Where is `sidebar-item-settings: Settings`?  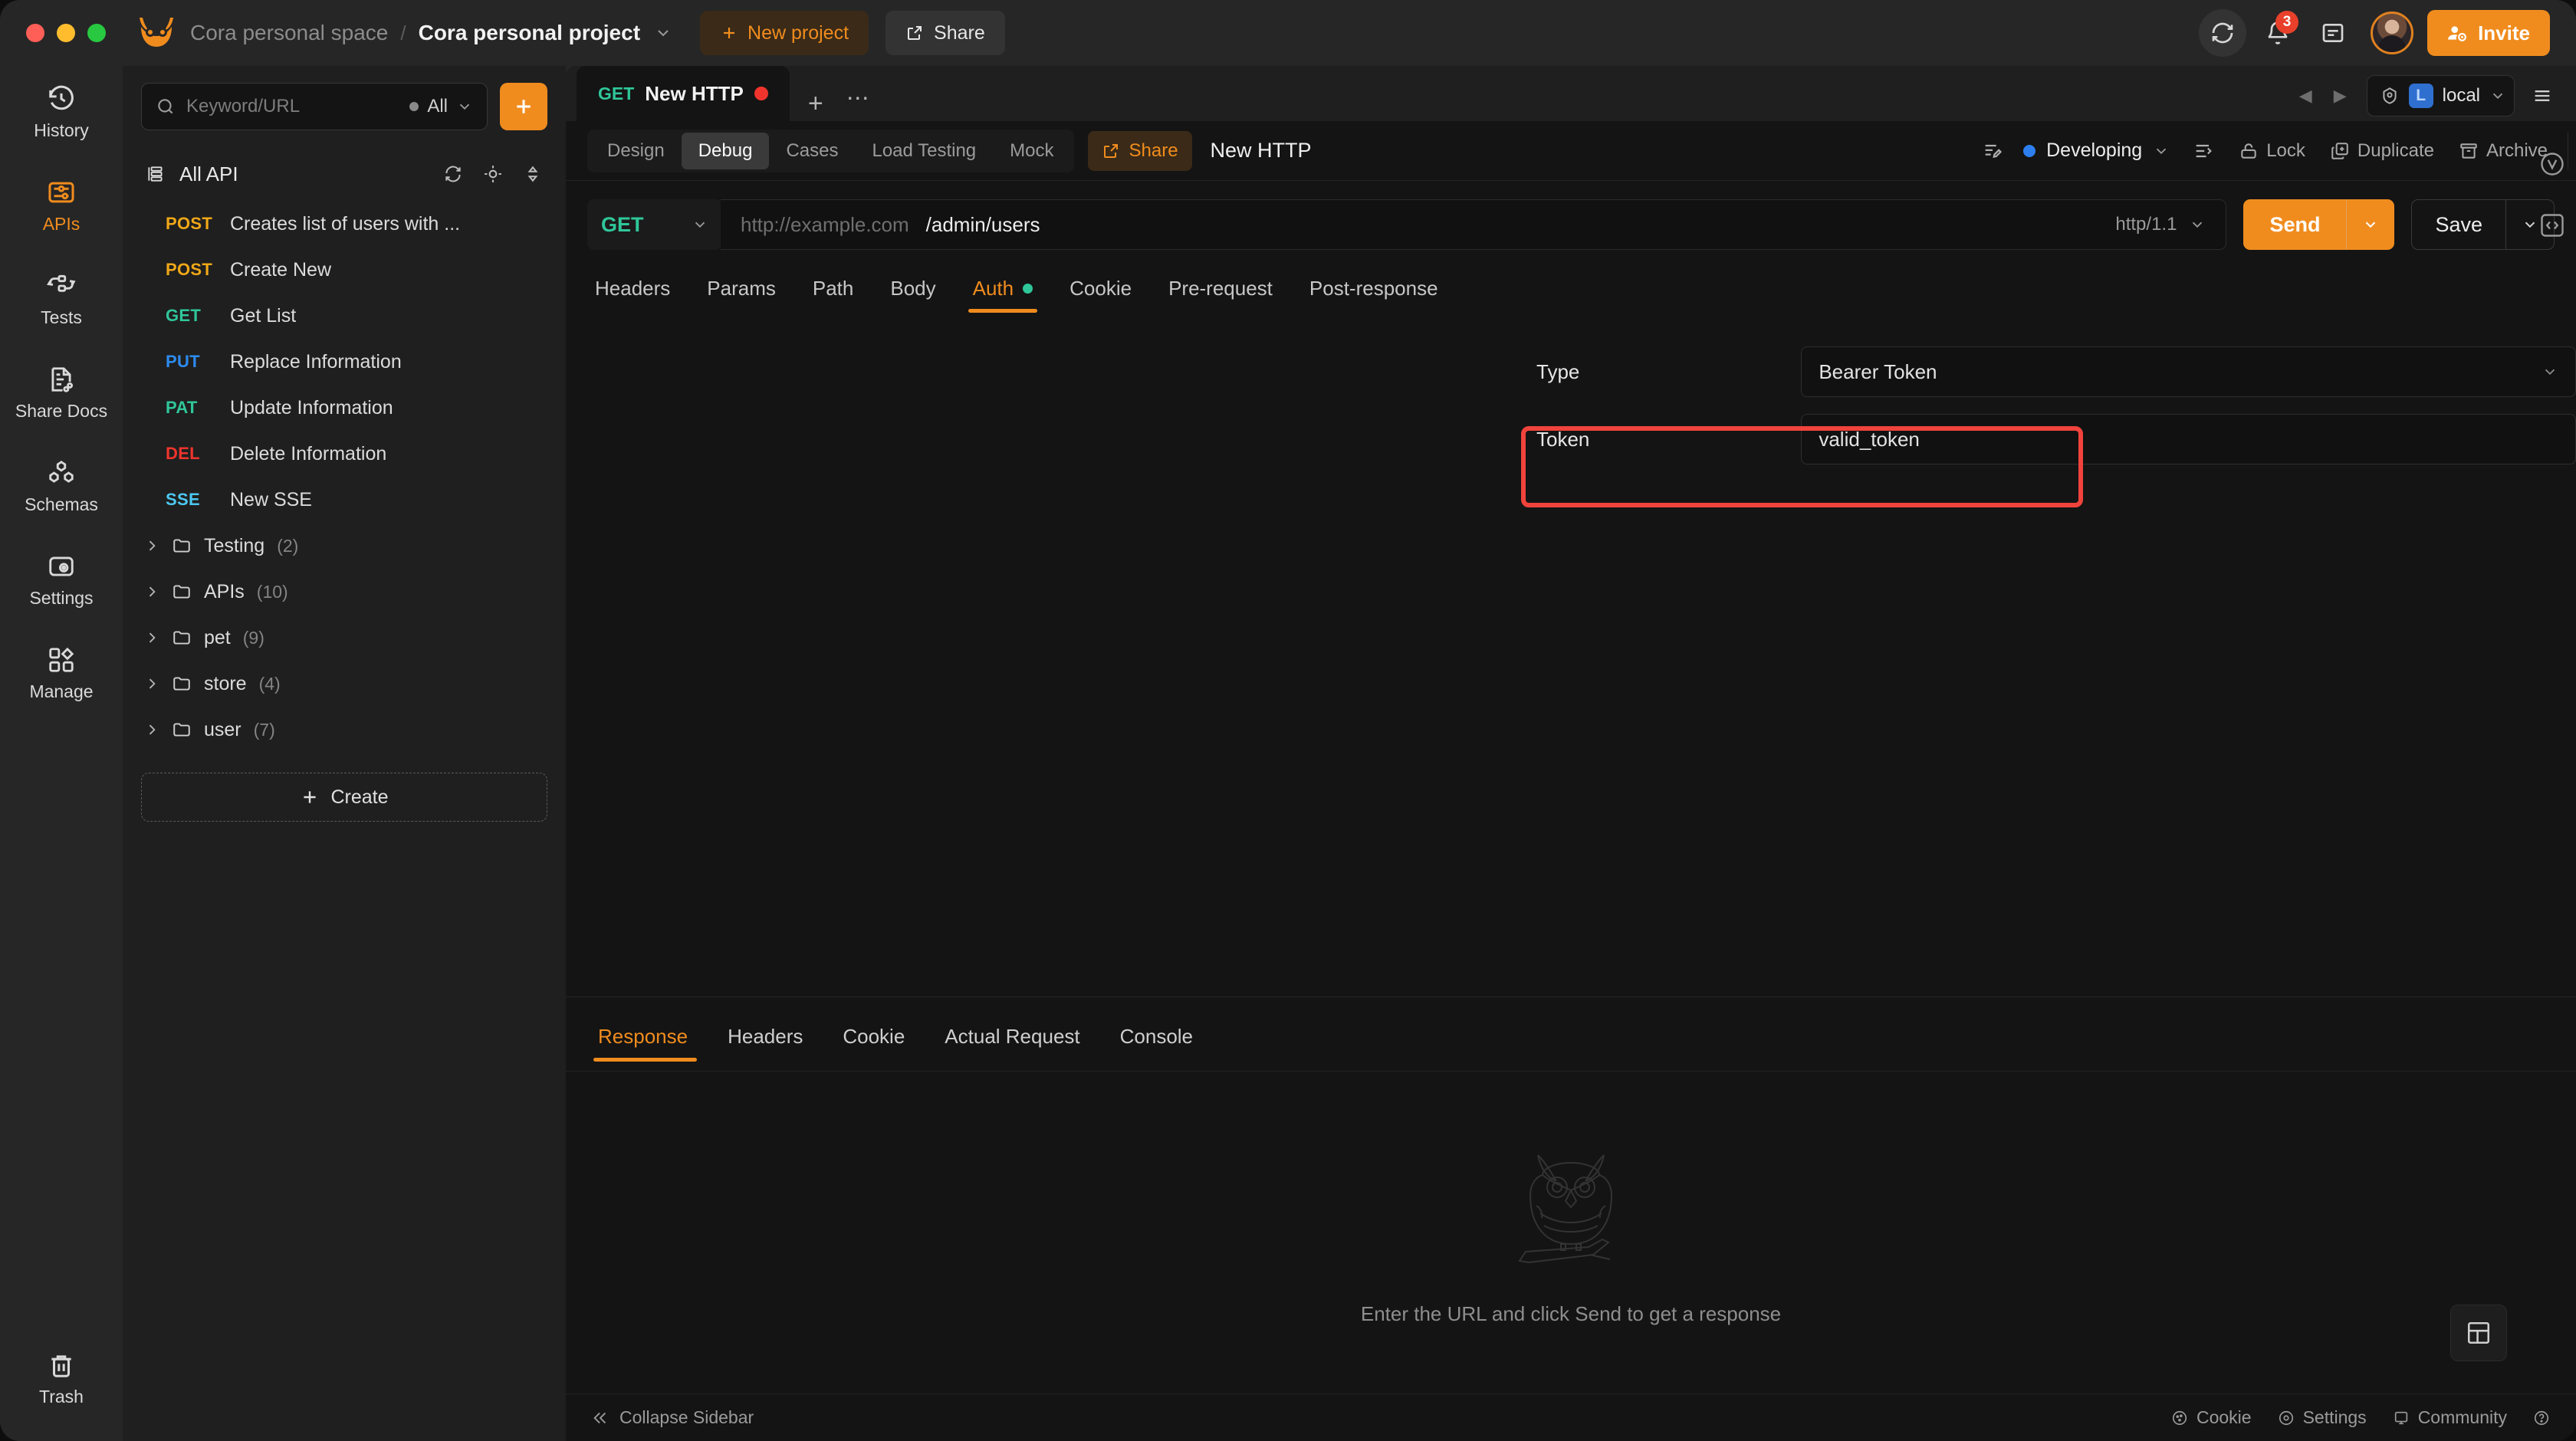 sidebar-item-settings: Settings is located at coordinates (62, 578).